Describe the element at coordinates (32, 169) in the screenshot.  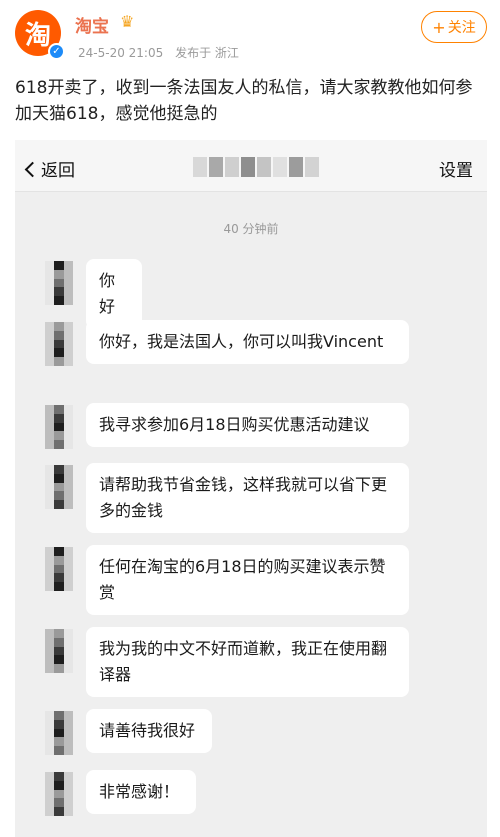
I see `chevron-left-icon` at that location.